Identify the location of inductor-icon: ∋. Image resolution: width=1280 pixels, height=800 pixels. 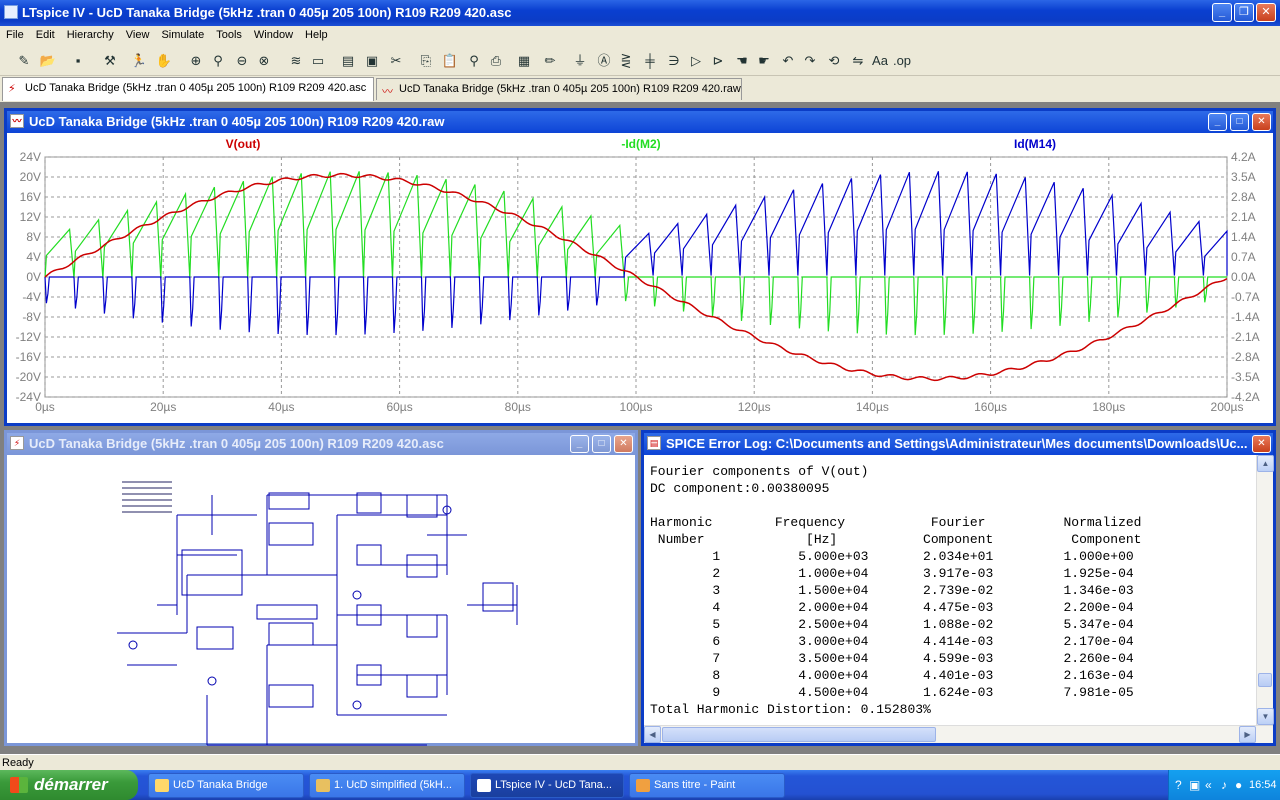
(674, 61).